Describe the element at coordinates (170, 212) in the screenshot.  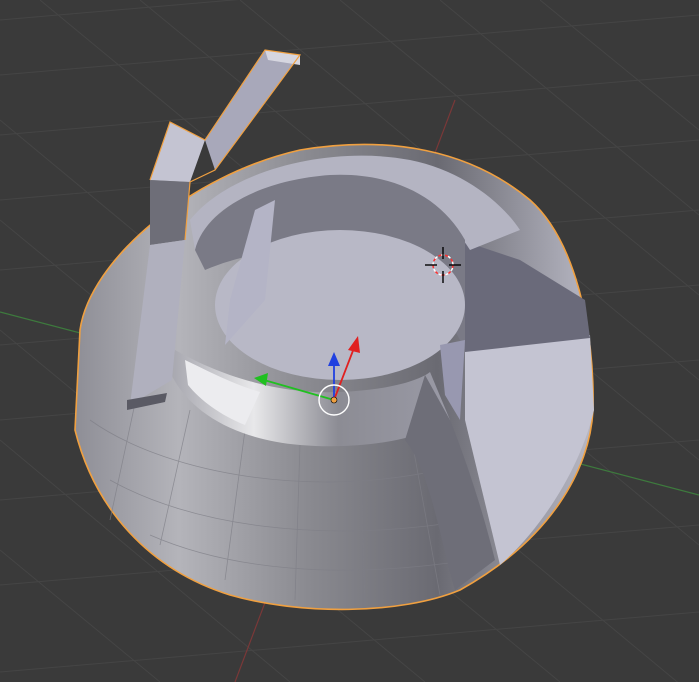
I see `handle-upright-left` at that location.